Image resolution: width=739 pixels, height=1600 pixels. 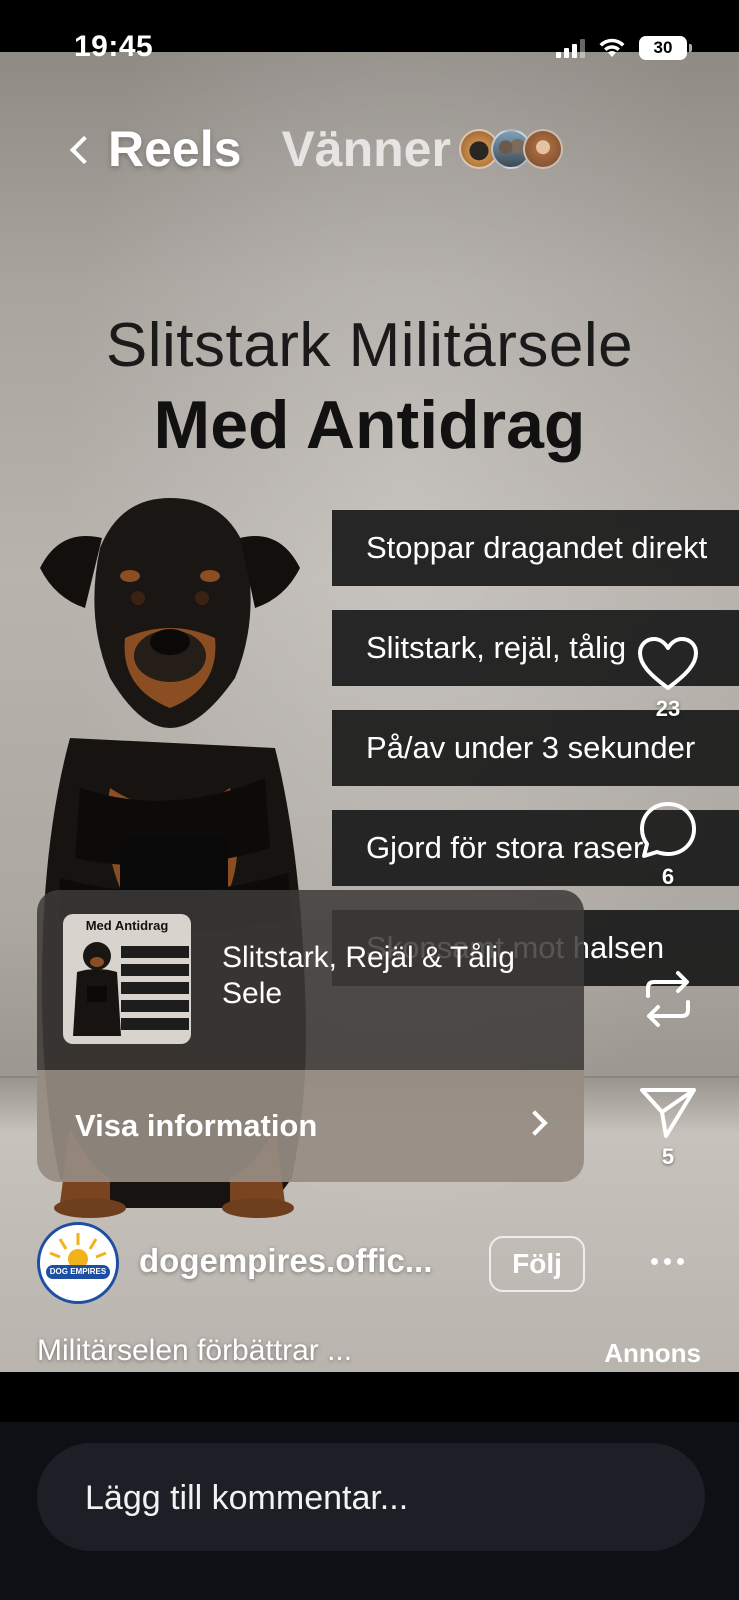 I want to click on heart-icon, so click(x=668, y=664).